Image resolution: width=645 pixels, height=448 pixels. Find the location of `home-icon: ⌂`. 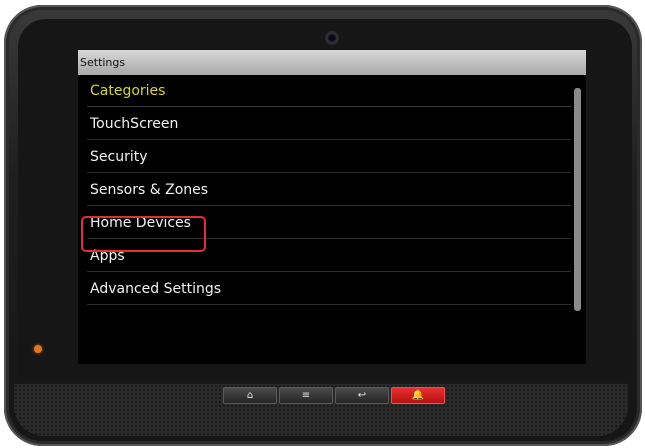

home-icon: ⌂ is located at coordinates (250, 395).